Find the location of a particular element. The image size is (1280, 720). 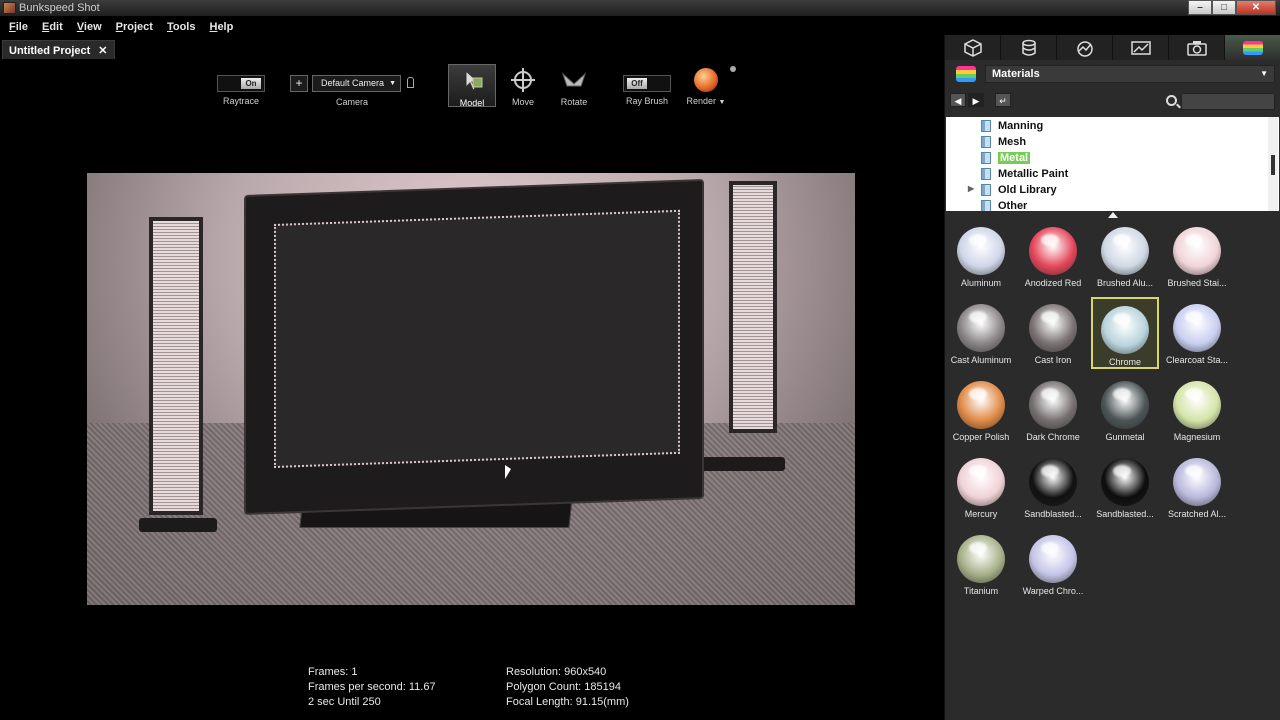

tree-item-mesh: Mesh is located at coordinates (1106, 142).